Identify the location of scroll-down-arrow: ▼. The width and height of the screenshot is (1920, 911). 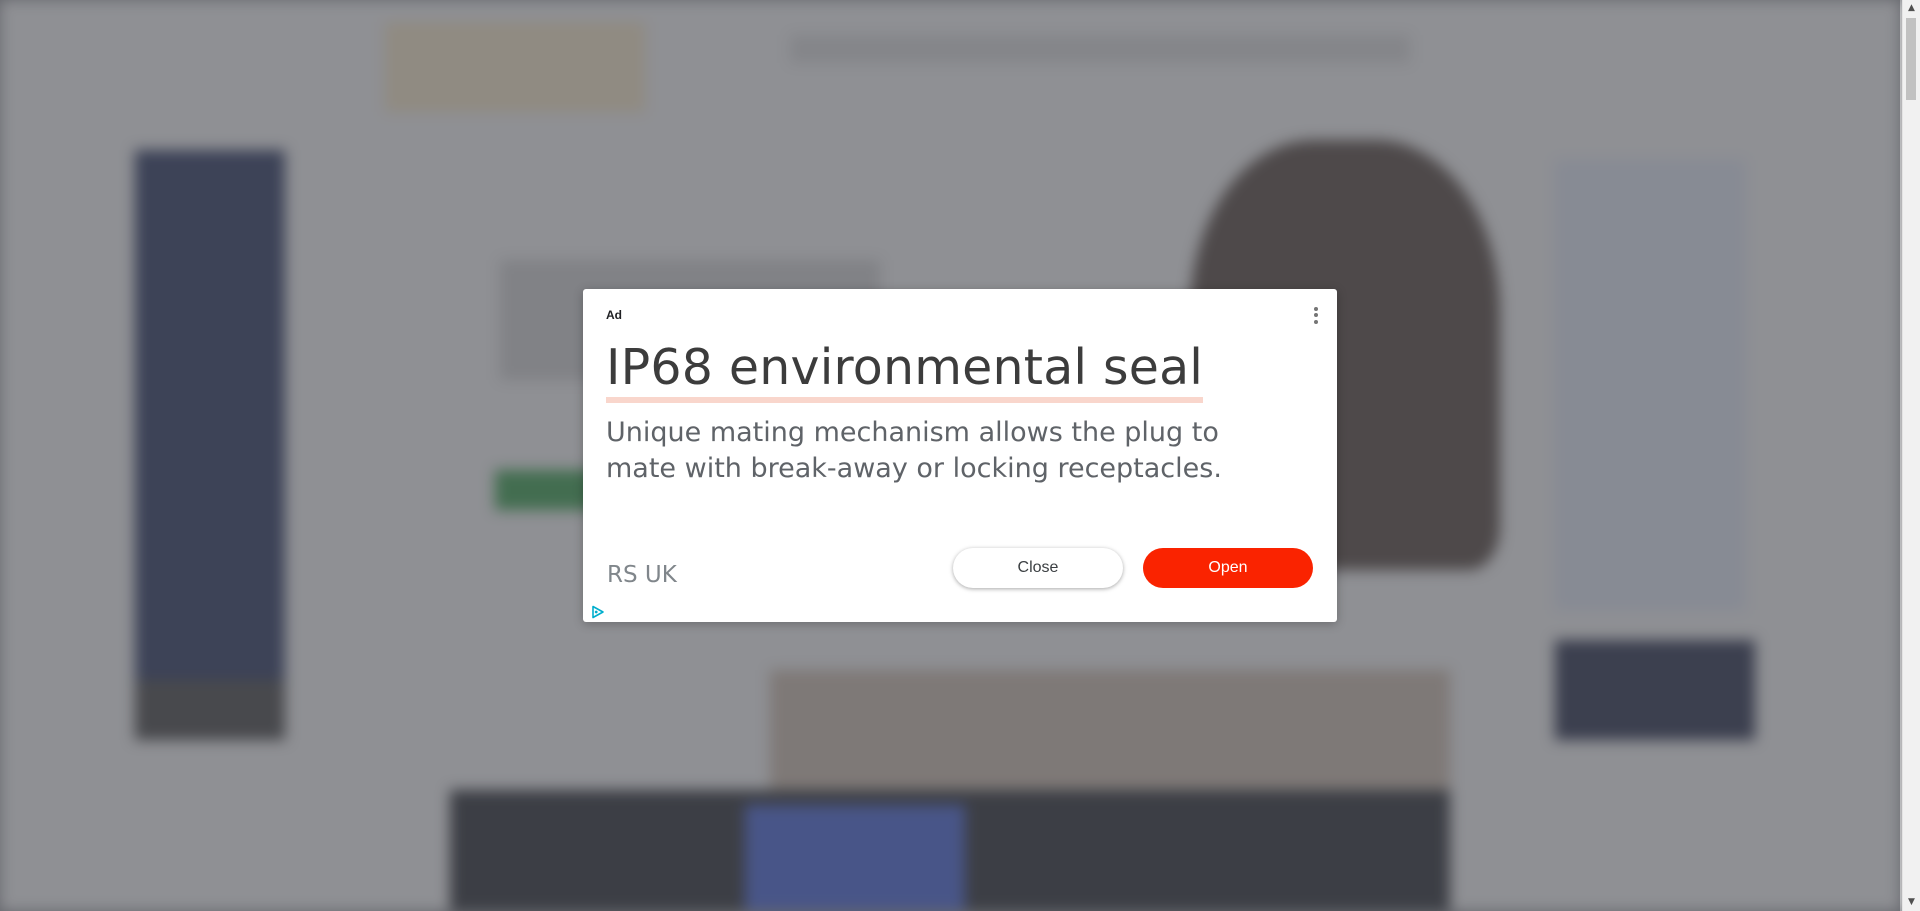
(1911, 902).